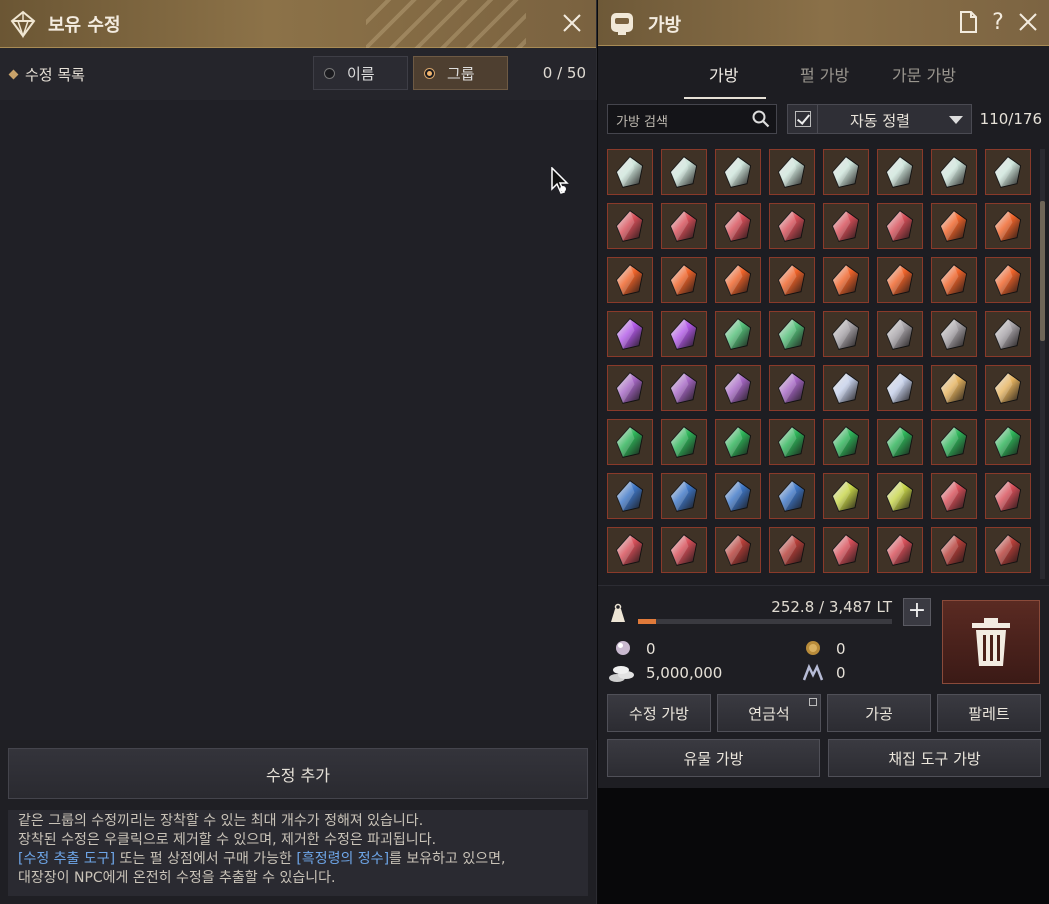 The image size is (1049, 904). Describe the element at coordinates (298, 773) in the screenshot. I see `add-crystal-button: 수정 추가` at that location.